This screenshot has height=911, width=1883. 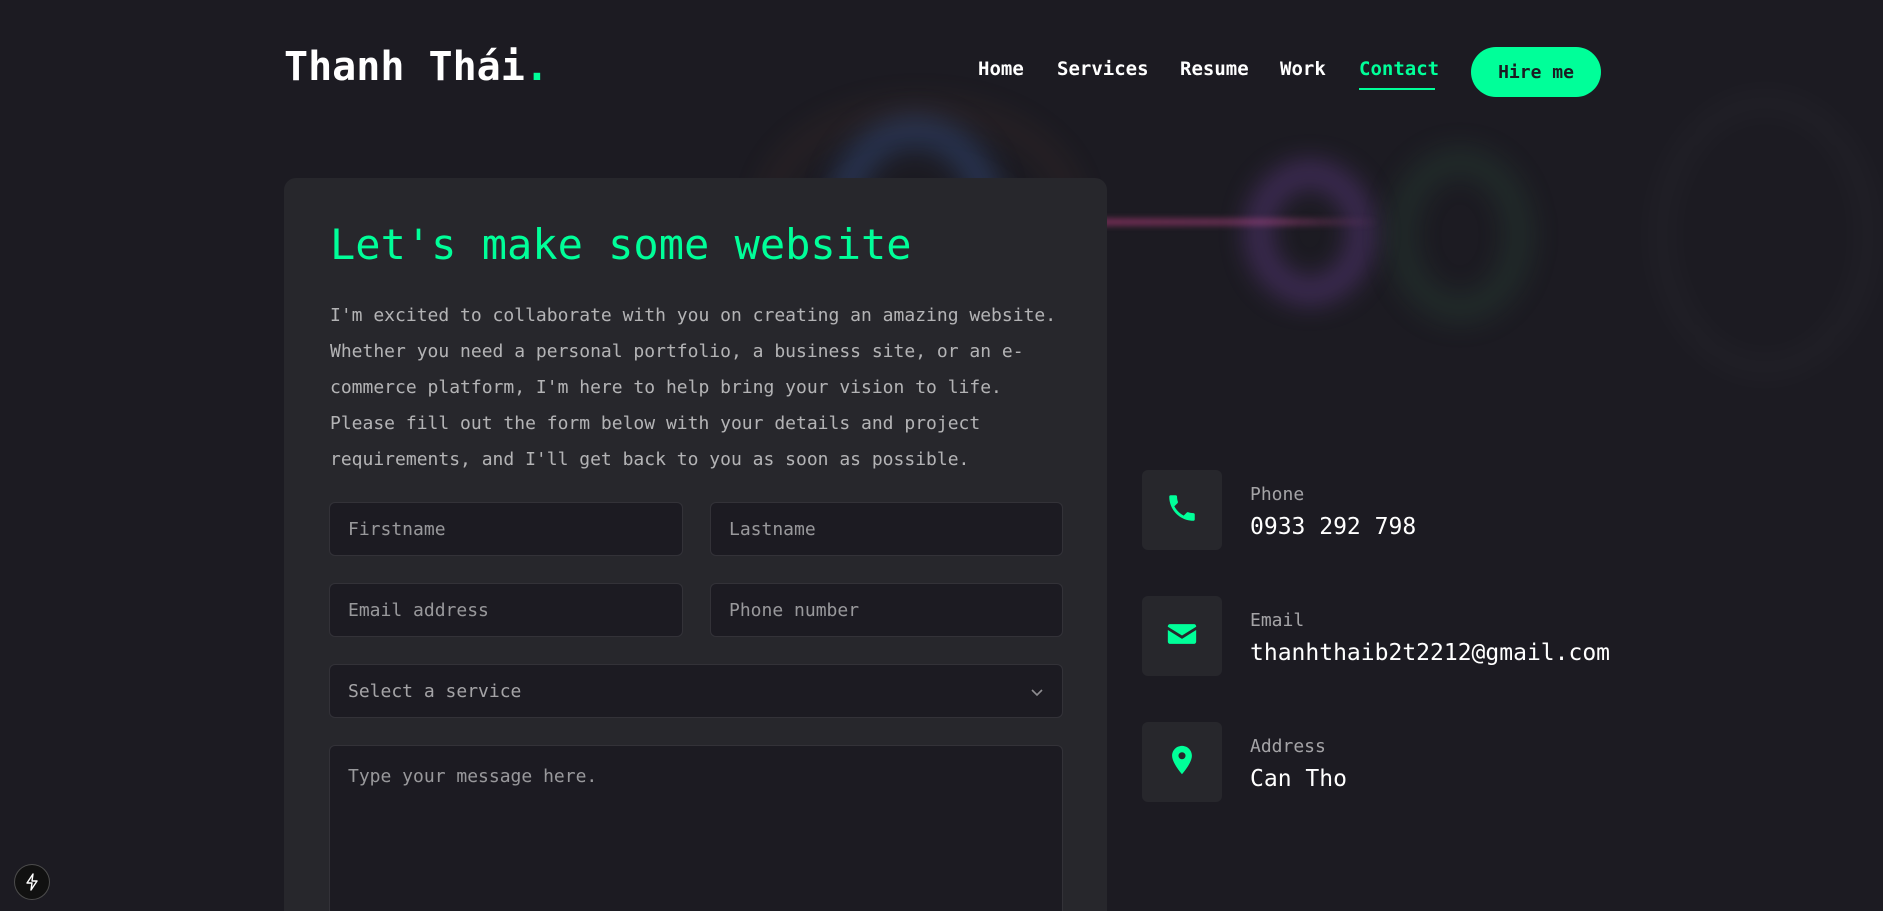 What do you see at coordinates (1399, 69) in the screenshot?
I see `nav-contact: Contact` at bounding box center [1399, 69].